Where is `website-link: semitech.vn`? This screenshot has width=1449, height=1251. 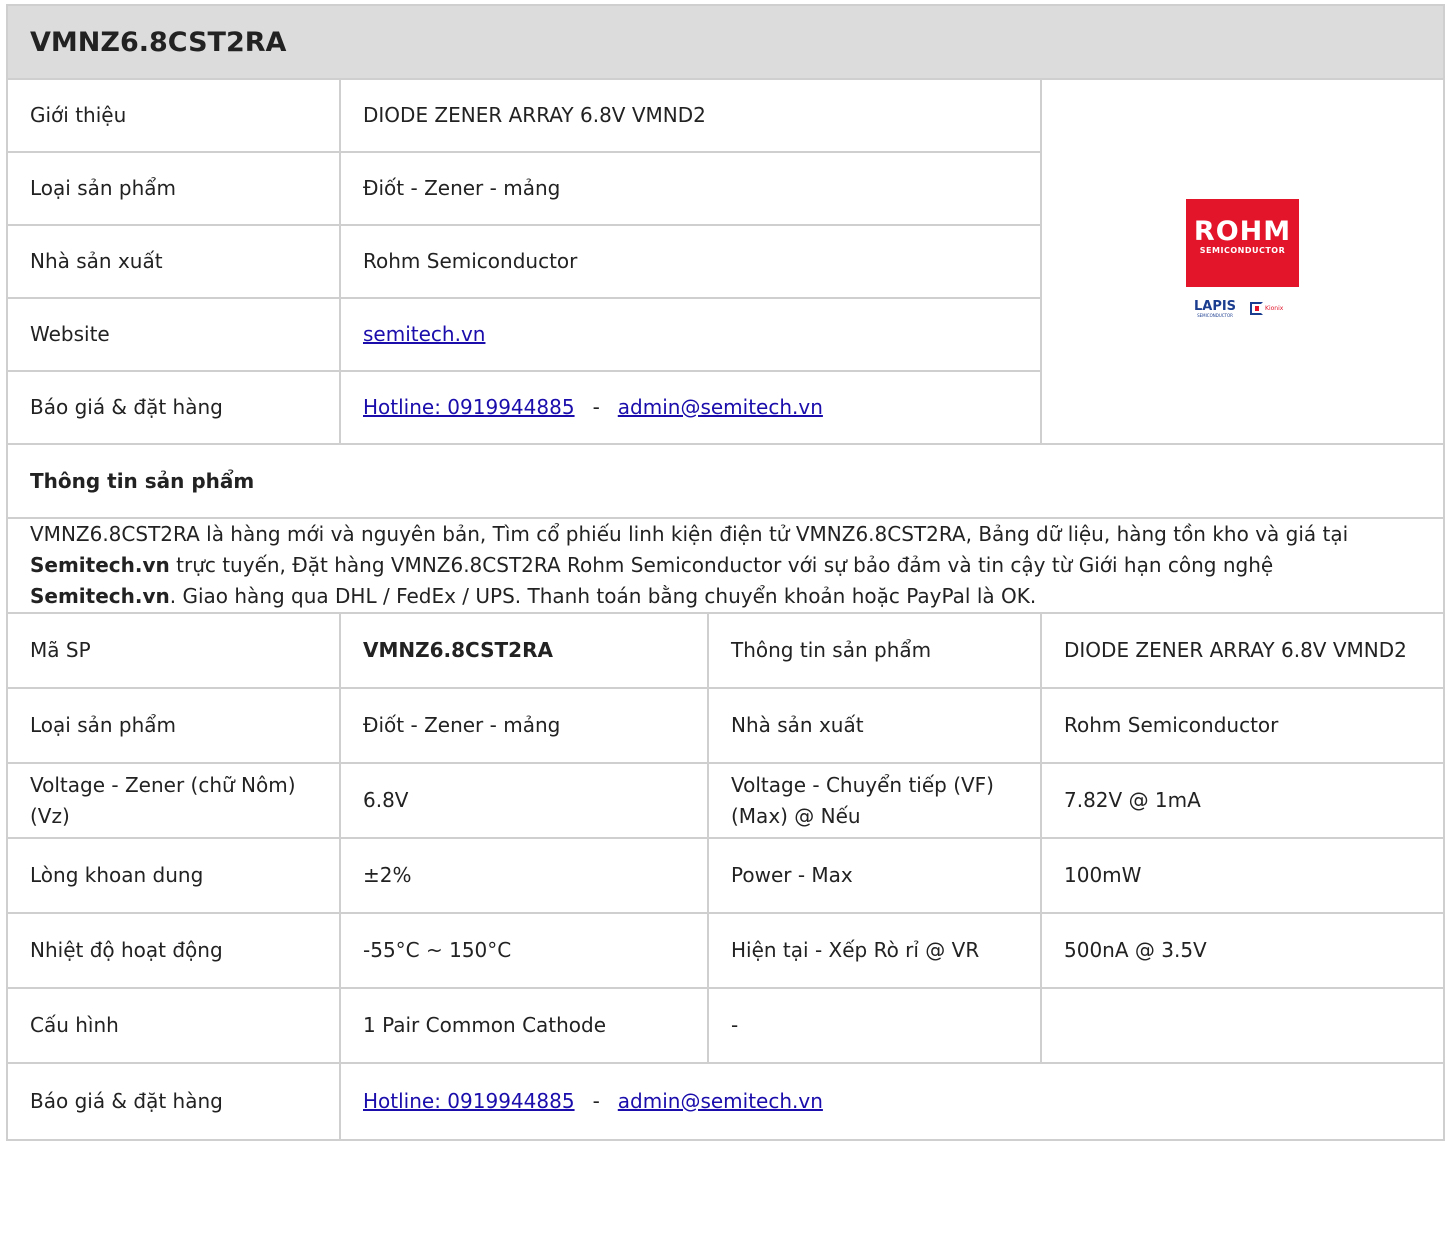
website-link: semitech.vn is located at coordinates (424, 334).